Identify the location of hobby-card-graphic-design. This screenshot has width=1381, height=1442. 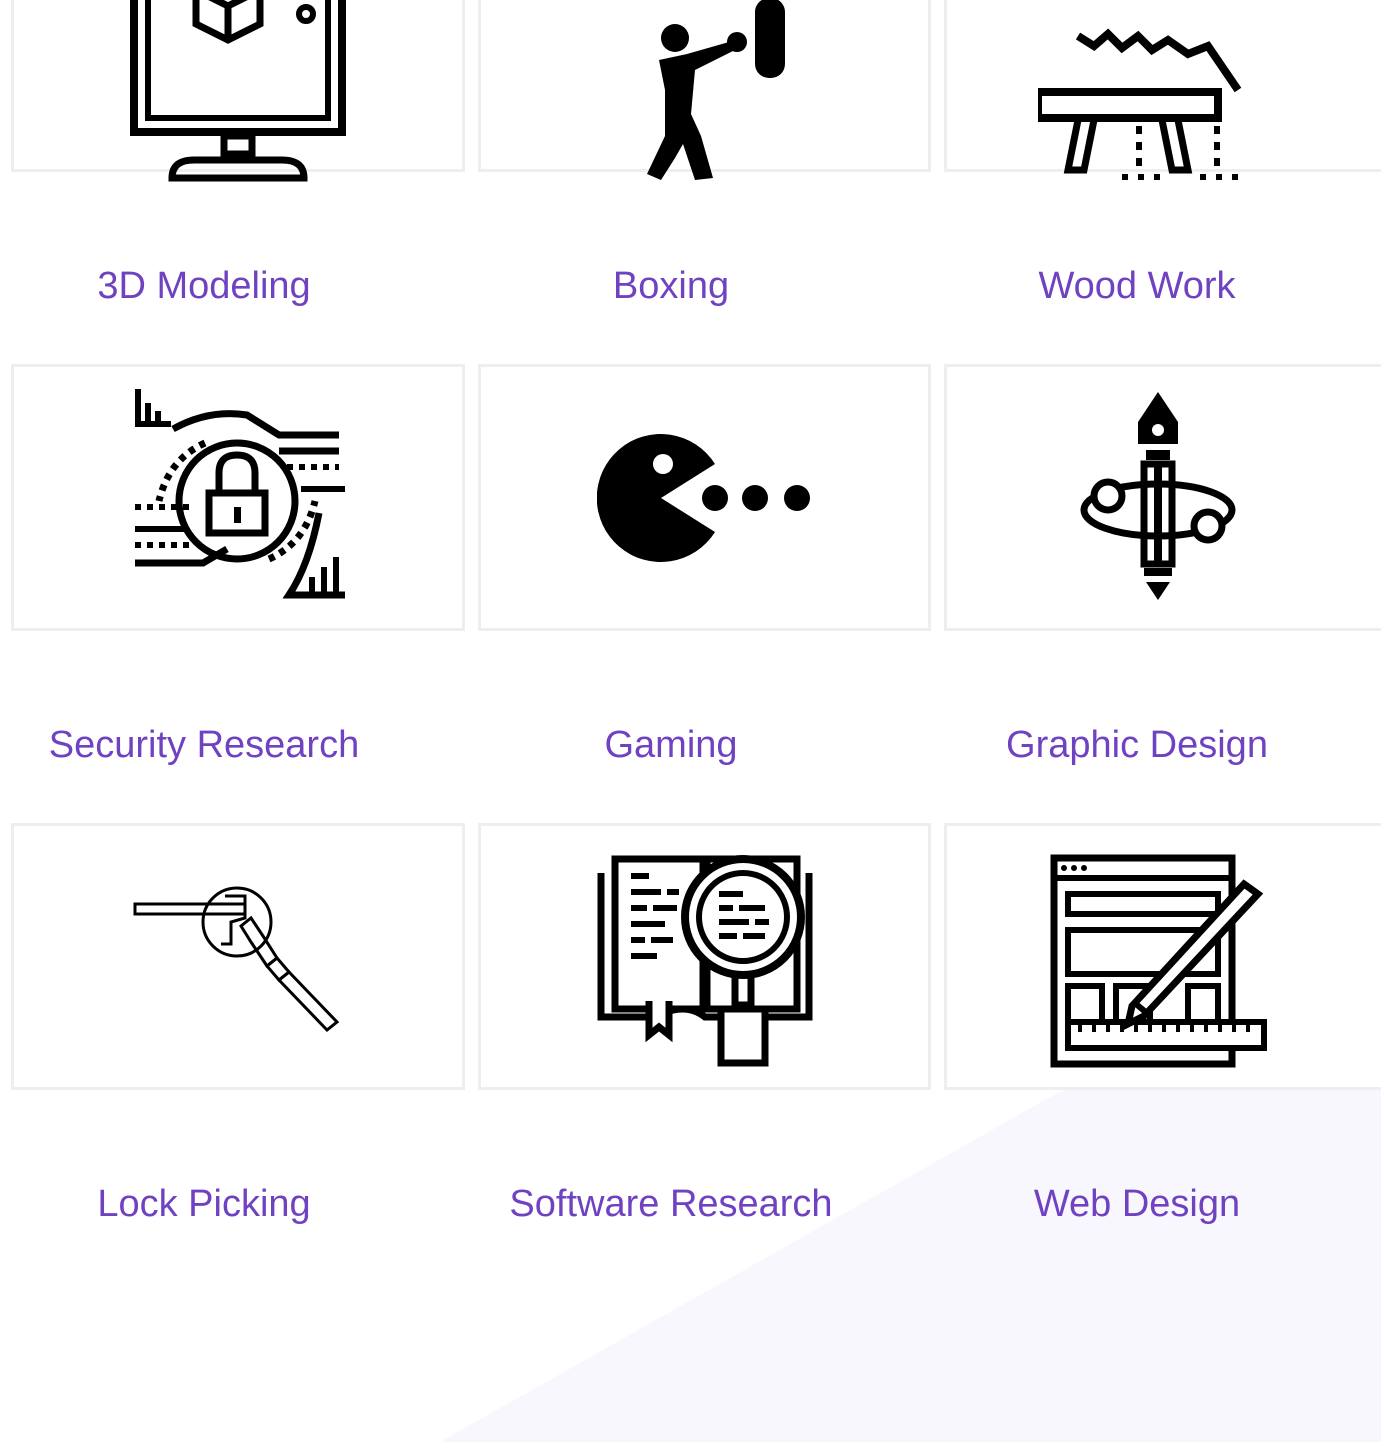
(1162, 497).